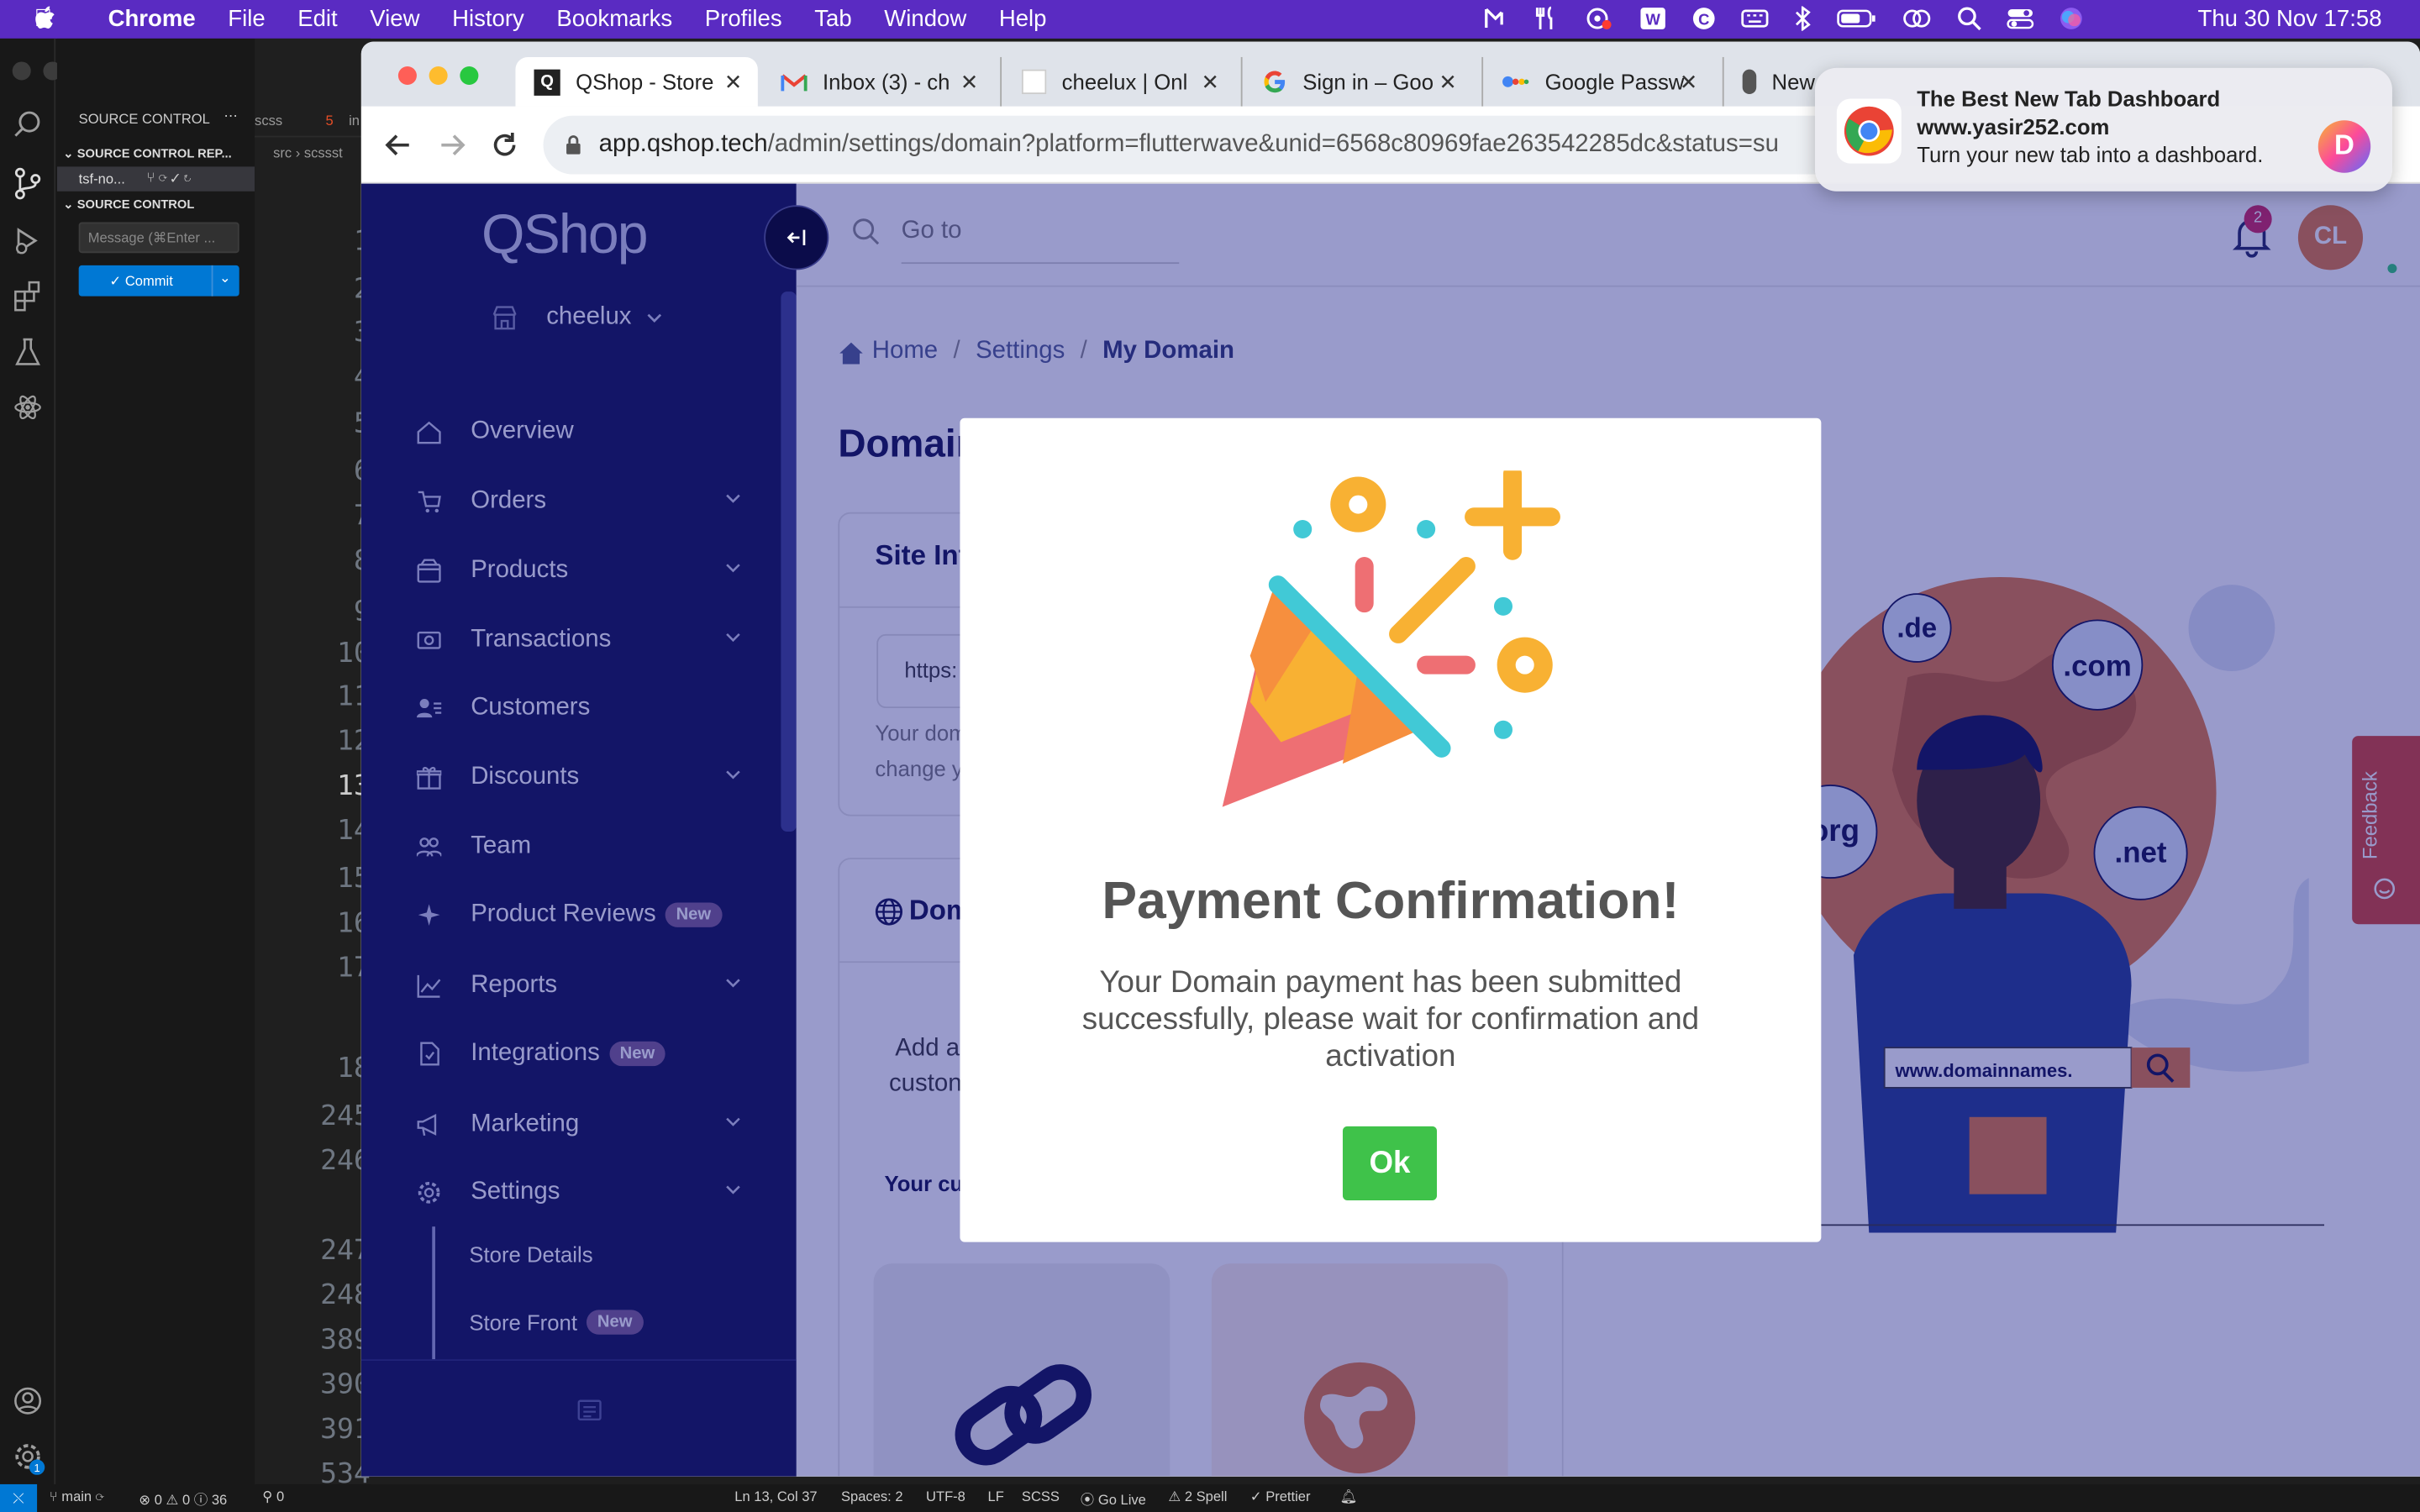 Image resolution: width=2420 pixels, height=1512 pixels. I want to click on tab-qshop: Q QShop - Store ✕, so click(636, 81).